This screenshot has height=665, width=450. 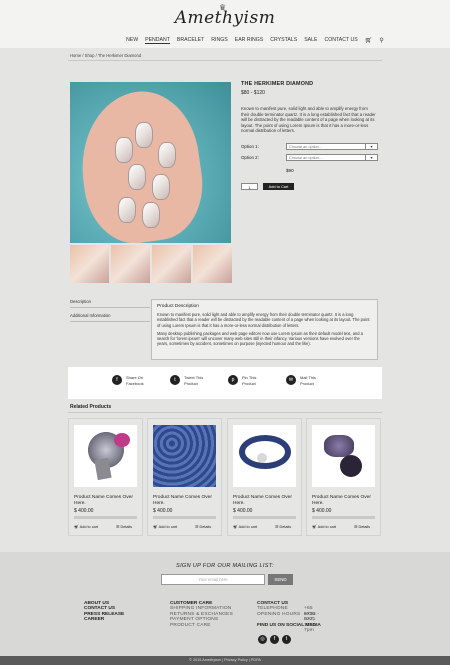 I want to click on description-title: Product Description, so click(x=178, y=306).